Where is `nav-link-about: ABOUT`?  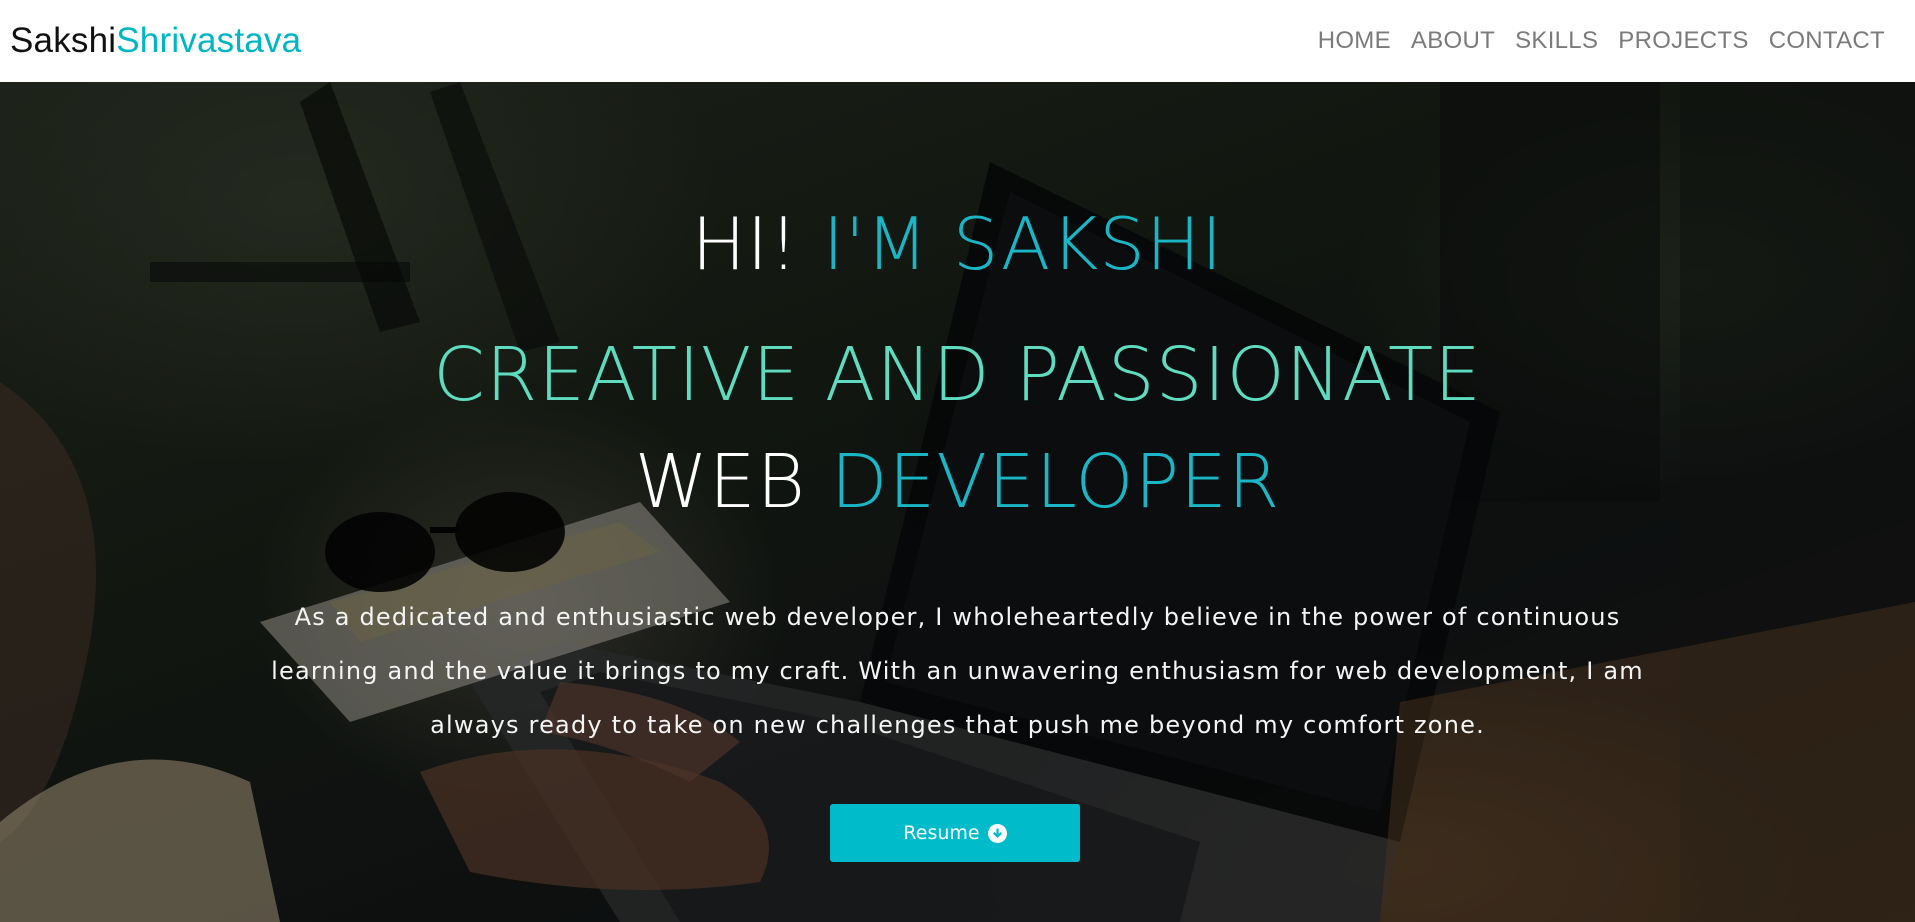
nav-link-about: ABOUT is located at coordinates (1453, 41).